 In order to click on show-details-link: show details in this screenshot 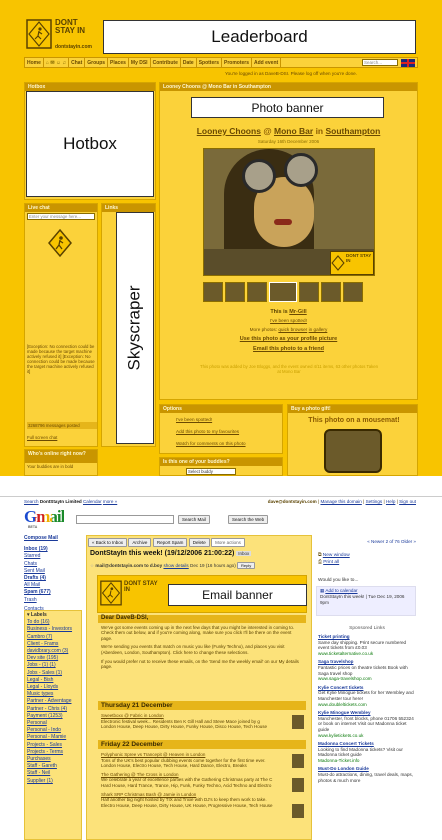, I will do `click(175, 565)`.